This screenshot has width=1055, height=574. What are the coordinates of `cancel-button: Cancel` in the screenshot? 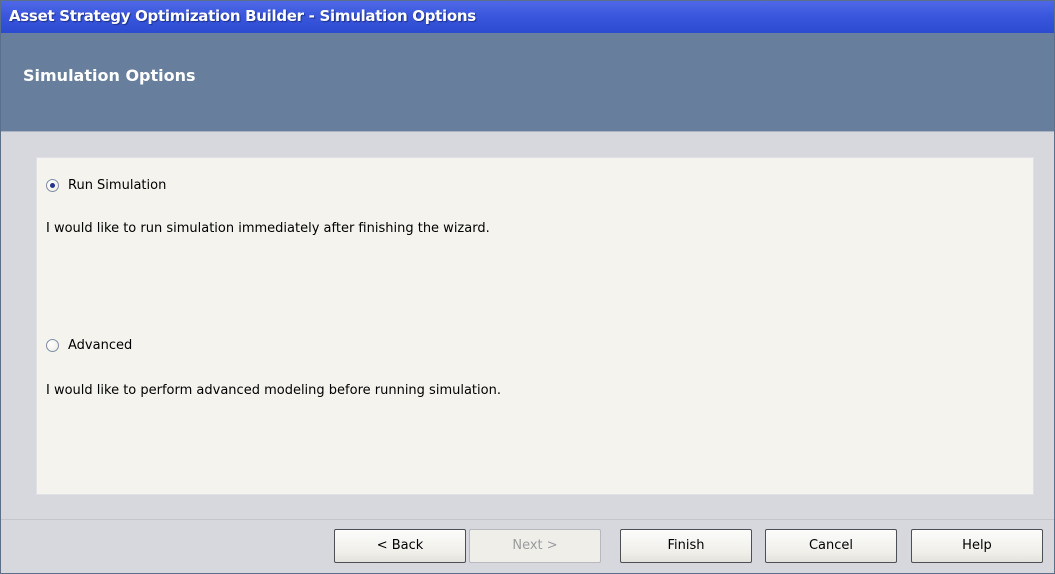 It's located at (831, 546).